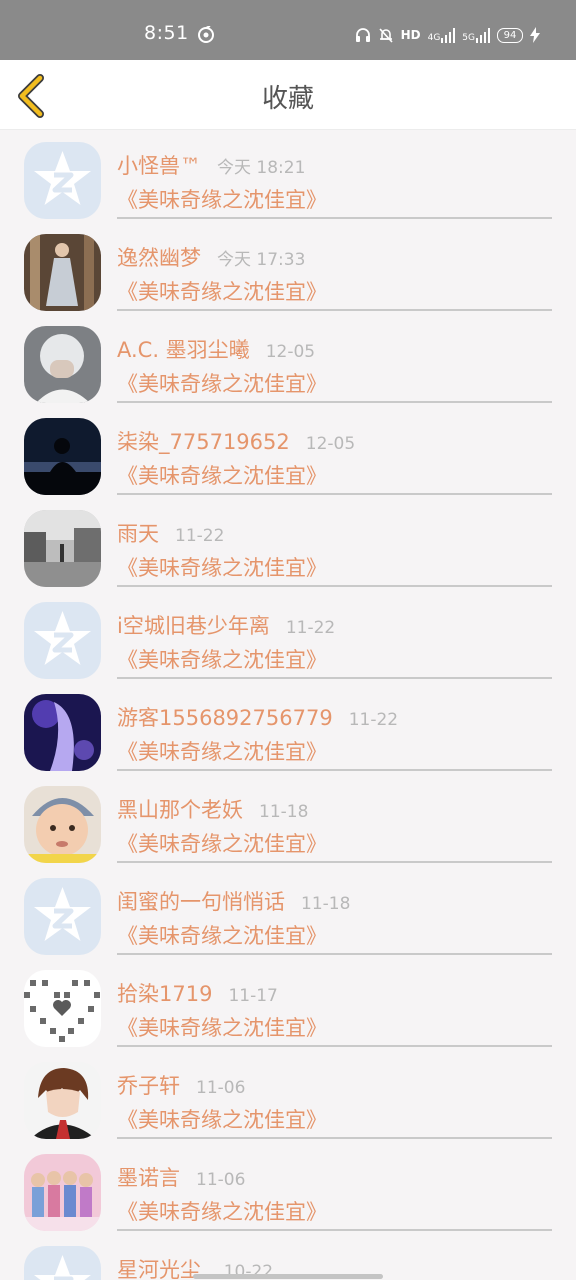 This screenshot has height=1280, width=576. Describe the element at coordinates (386, 35) in the screenshot. I see `mute-bell-icon` at that location.